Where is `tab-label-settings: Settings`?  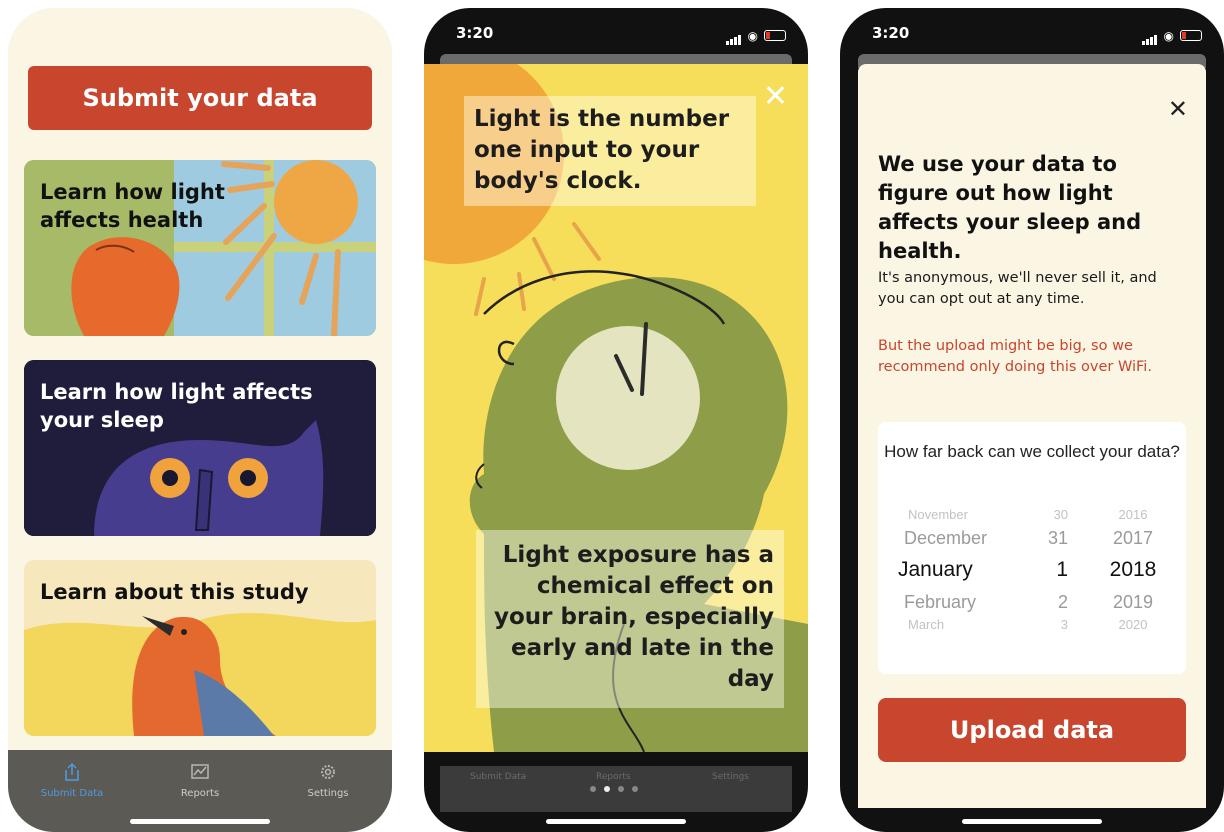 tab-label-settings: Settings is located at coordinates (328, 793).